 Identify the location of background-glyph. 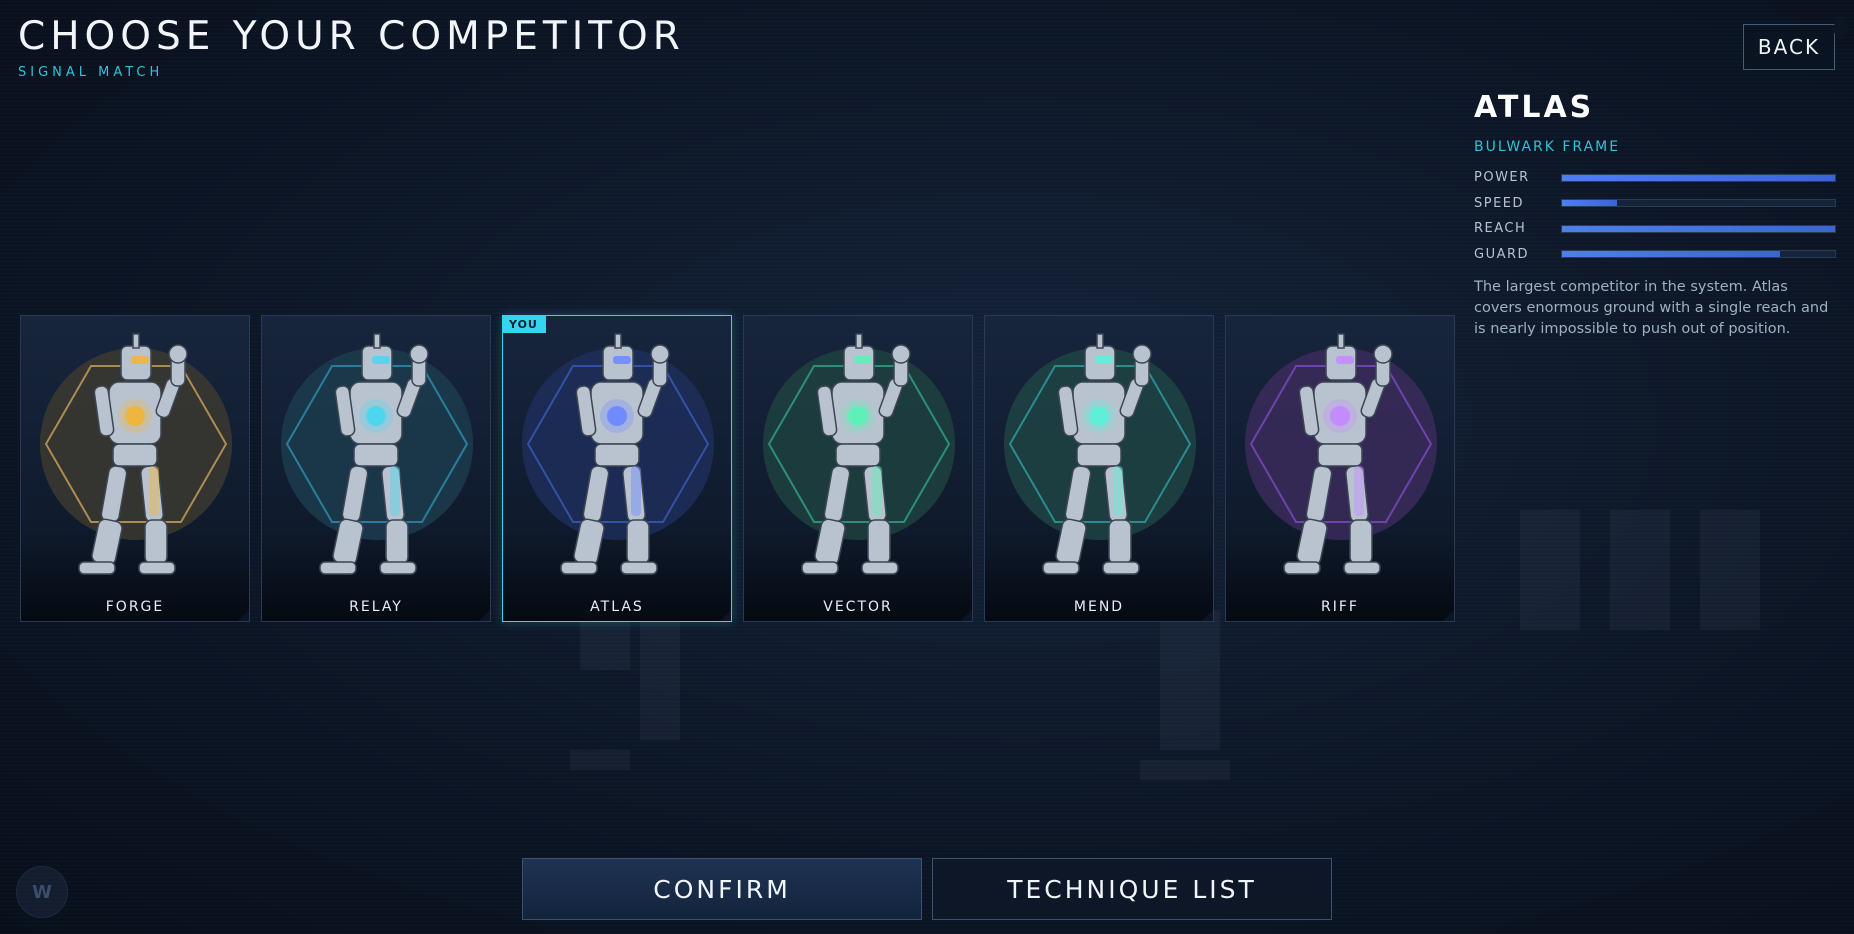
(1640, 570).